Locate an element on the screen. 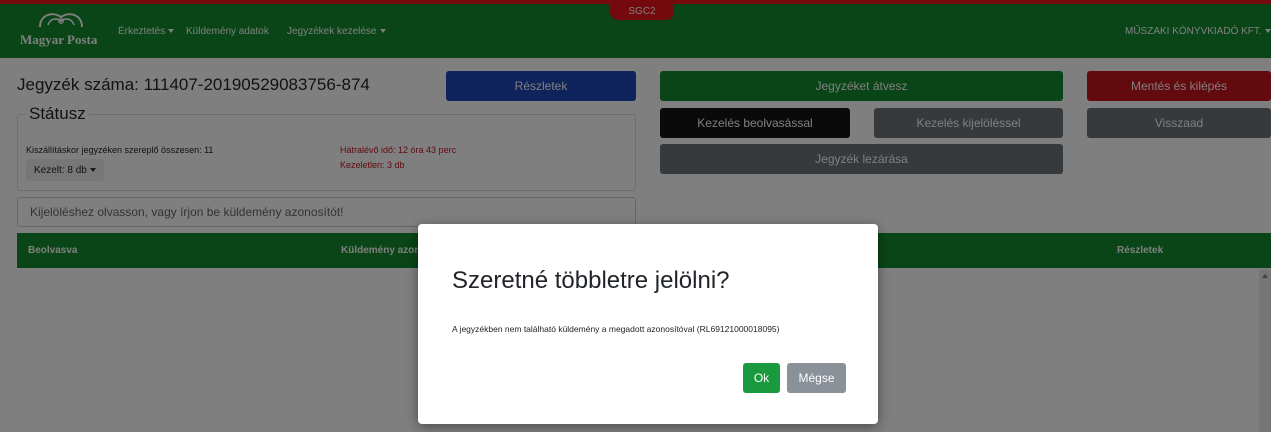 The width and height of the screenshot is (1271, 432). ok-button: Ok is located at coordinates (761, 378).